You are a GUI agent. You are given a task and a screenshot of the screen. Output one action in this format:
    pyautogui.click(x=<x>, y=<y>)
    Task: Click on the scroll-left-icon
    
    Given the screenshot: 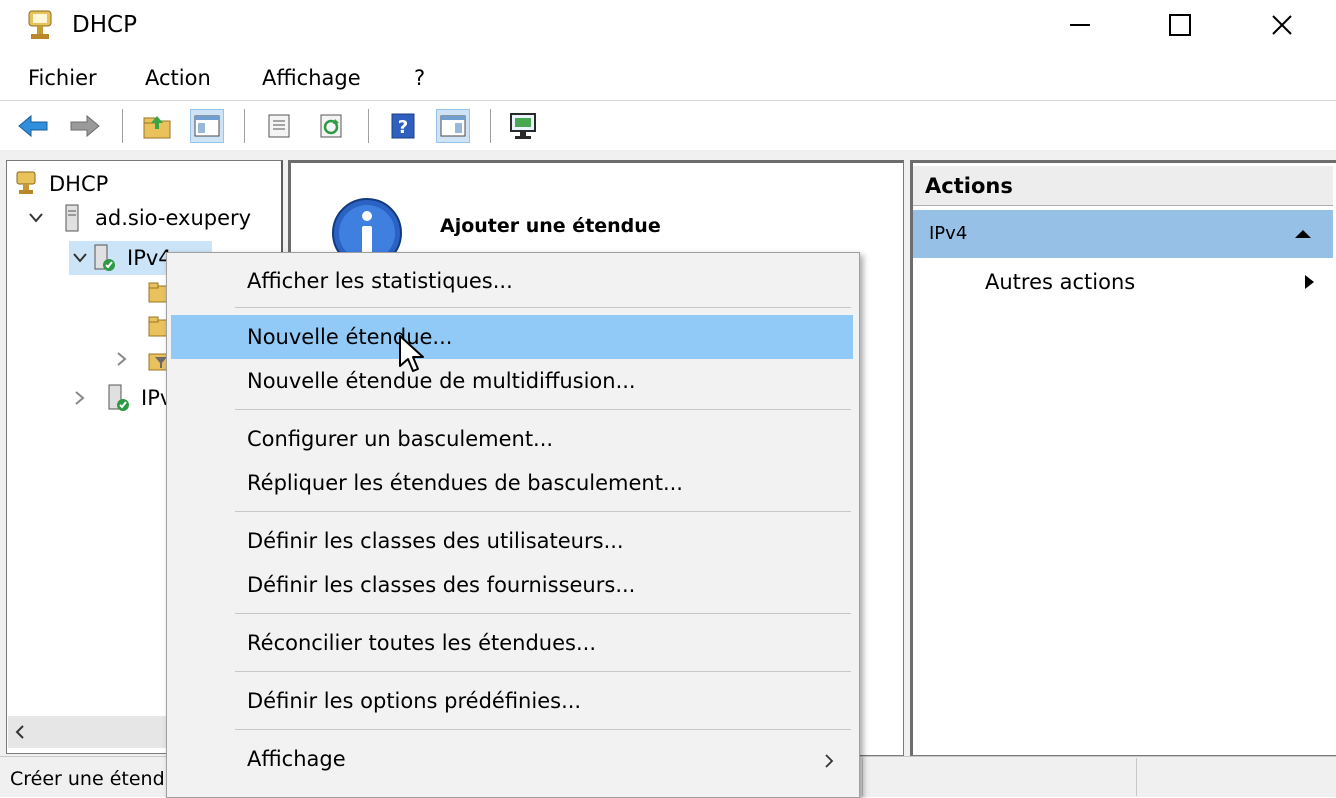 What is the action you would take?
    pyautogui.click(x=20, y=732)
    